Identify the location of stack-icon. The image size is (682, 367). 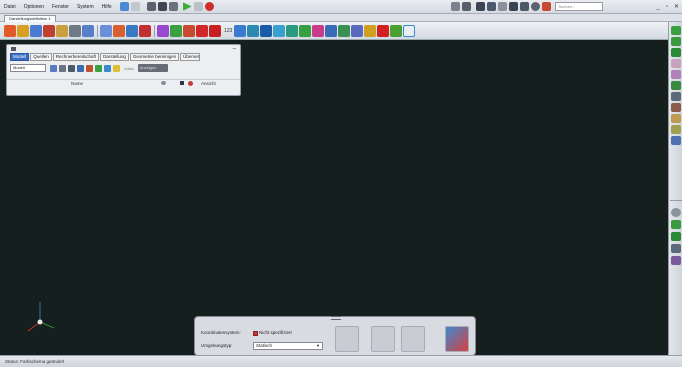
(676, 236).